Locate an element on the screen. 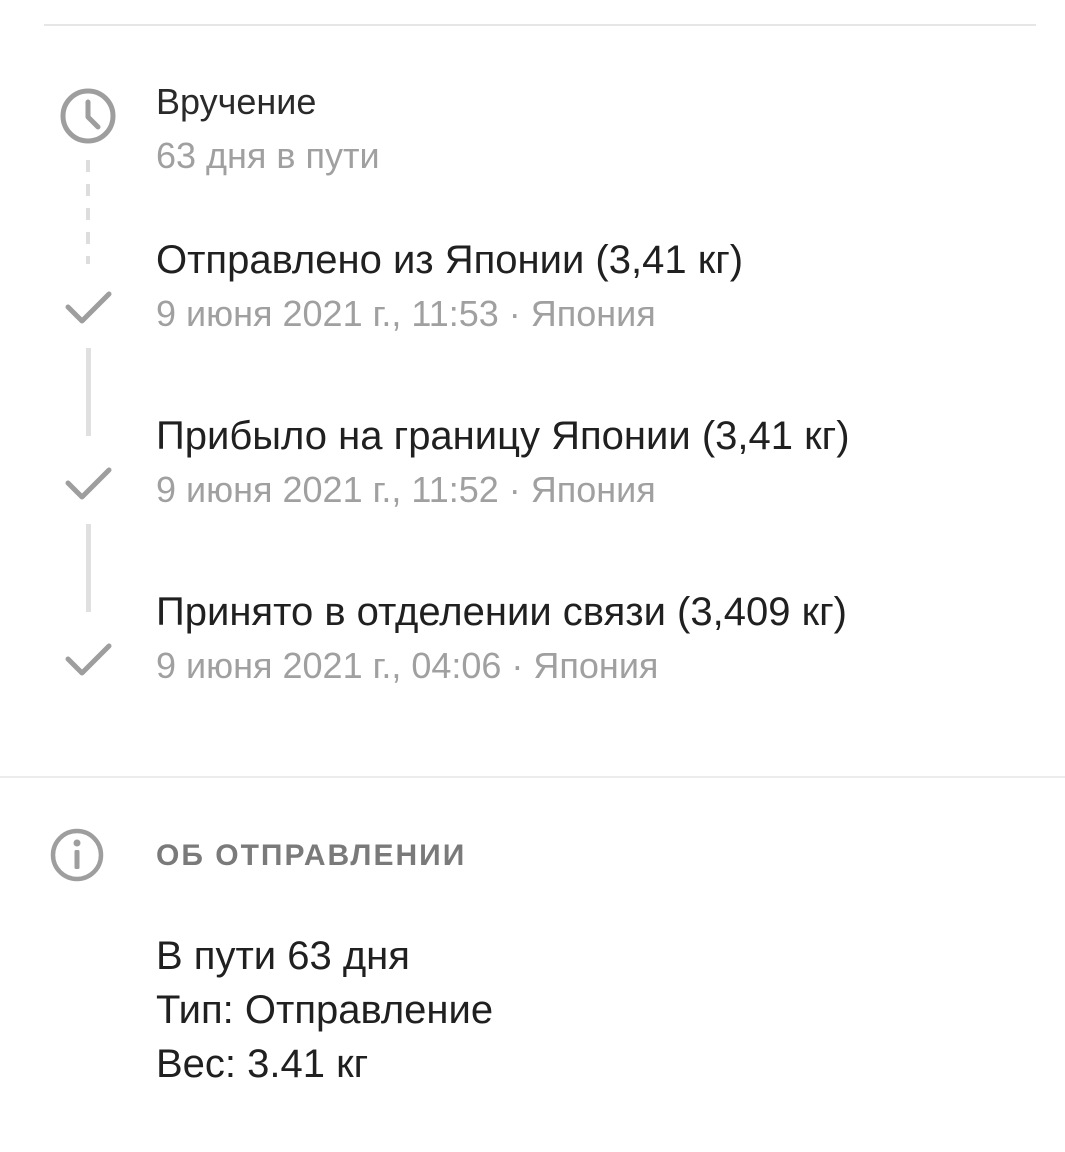 This screenshot has height=1152, width=1065. event-title: Принято в отделении связи (3,409 кг) is located at coordinates (501, 612).